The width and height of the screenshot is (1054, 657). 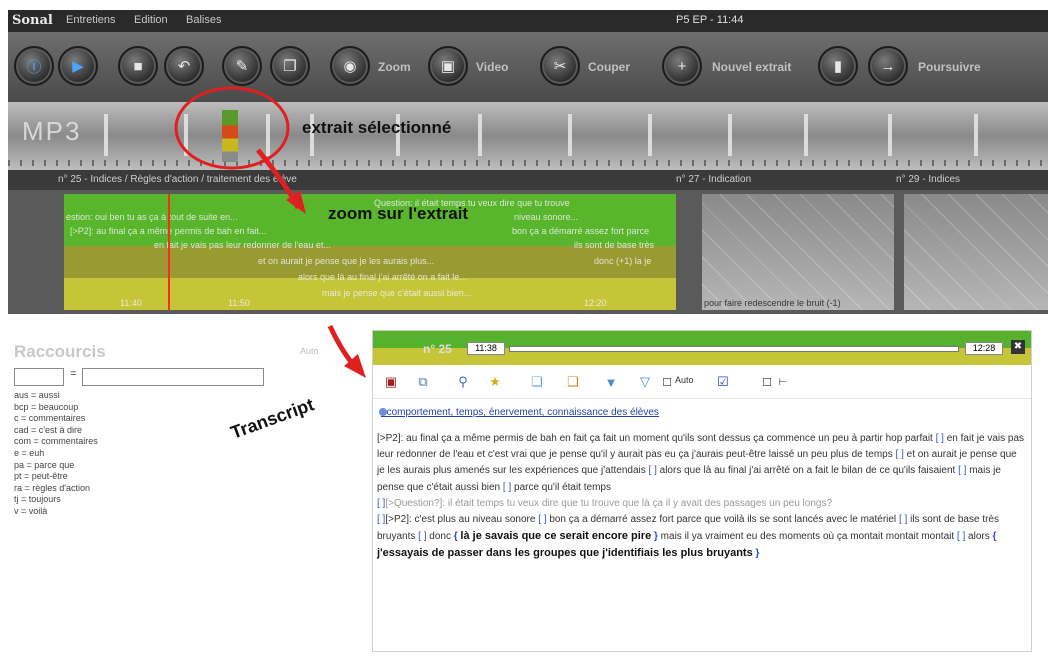 I want to click on annotation-selected-extract: extrait sélectionné, so click(x=377, y=127).